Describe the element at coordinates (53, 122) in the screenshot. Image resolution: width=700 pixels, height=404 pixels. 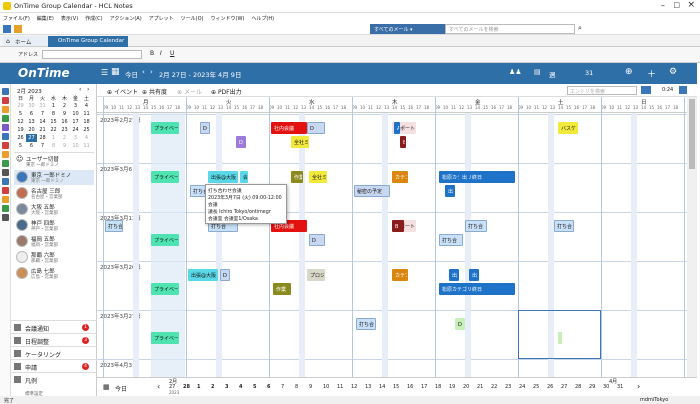
I see `minical-day: 15` at that location.